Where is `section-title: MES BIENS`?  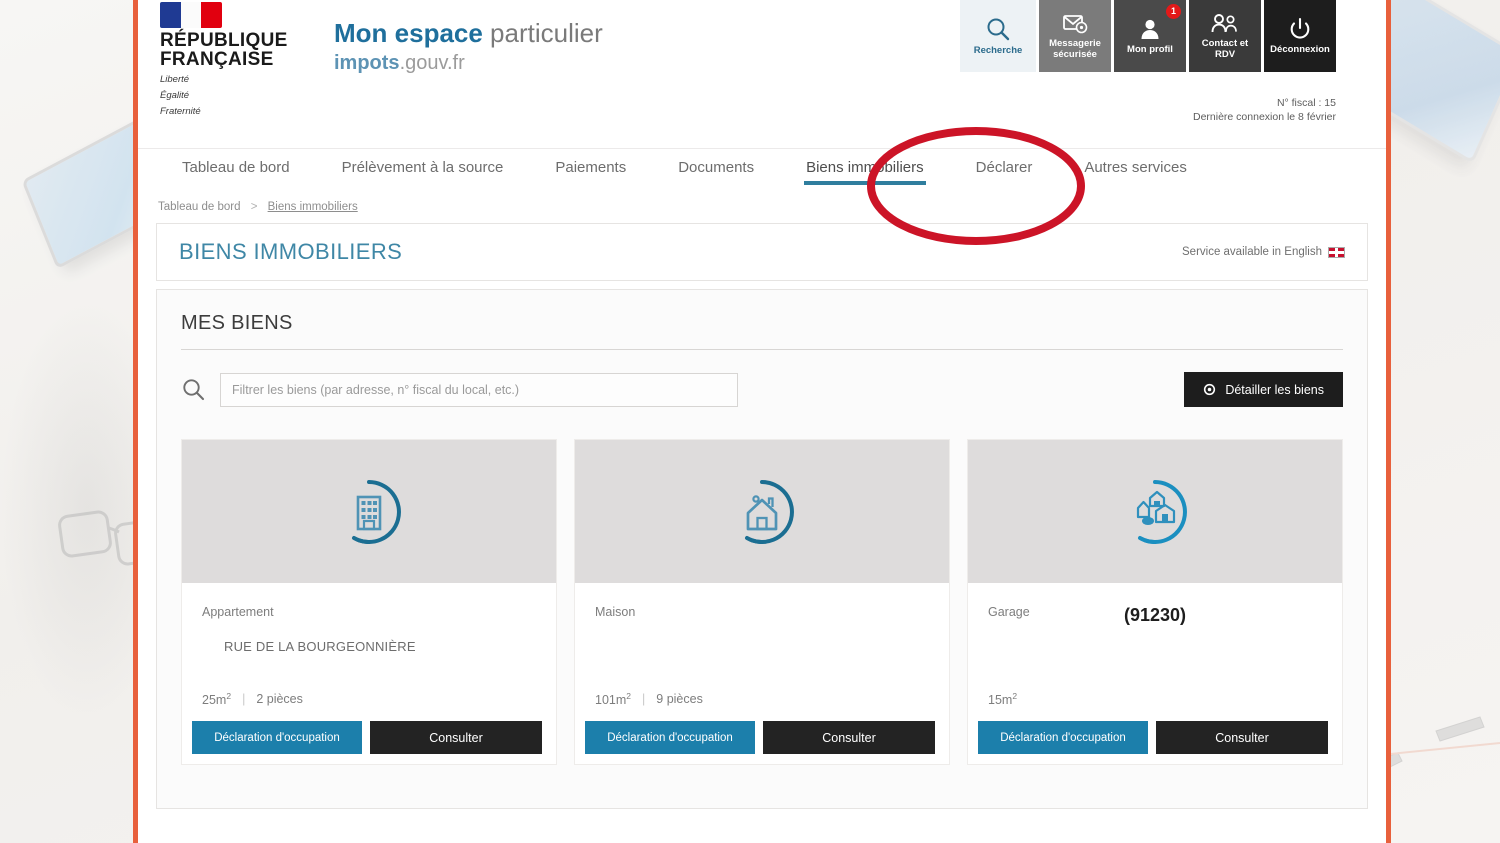
section-title: MES BIENS is located at coordinates (237, 323).